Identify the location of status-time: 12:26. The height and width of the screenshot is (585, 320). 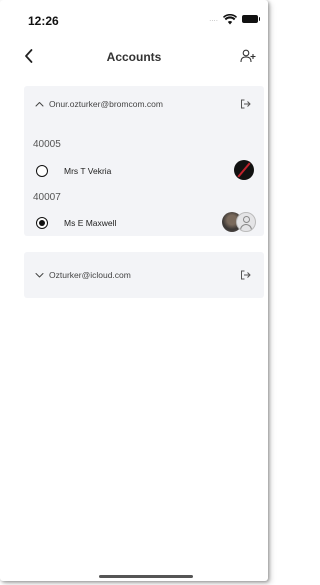
(43, 21).